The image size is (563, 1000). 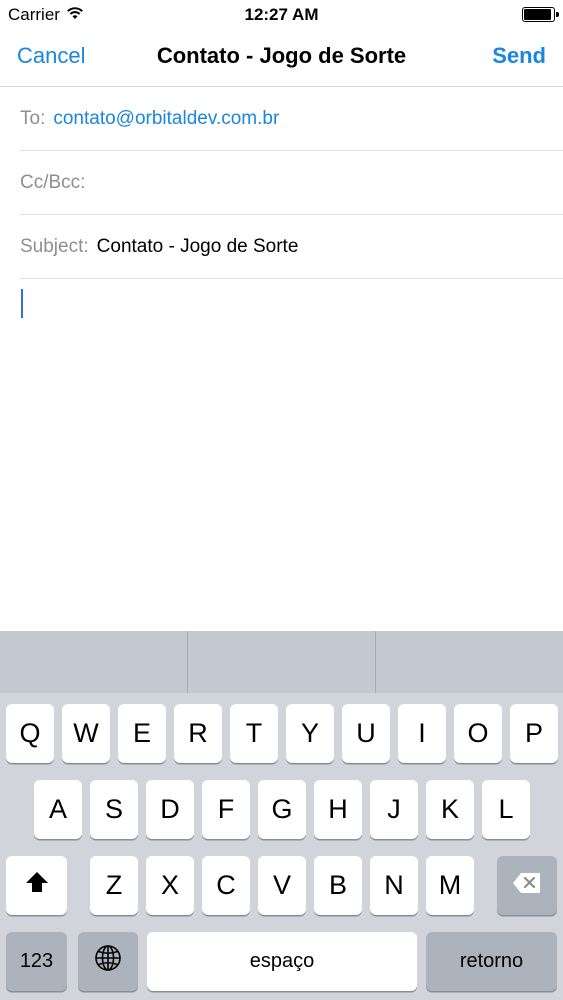 I want to click on numbers-key: 123, so click(x=36, y=961).